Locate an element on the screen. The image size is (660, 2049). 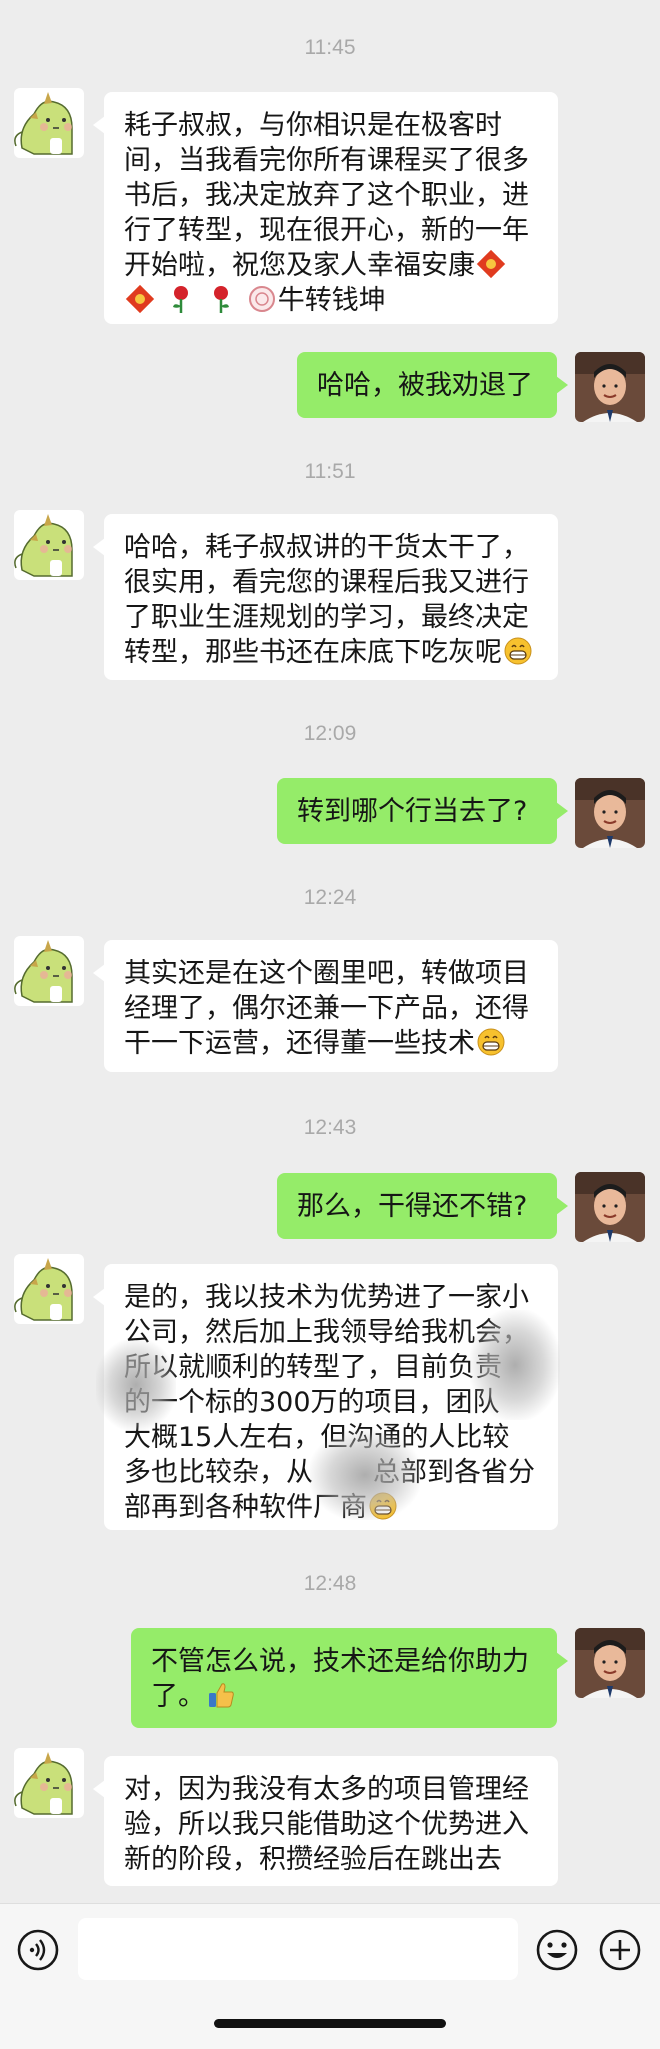
timestamp: 12:09 is located at coordinates (330, 733).